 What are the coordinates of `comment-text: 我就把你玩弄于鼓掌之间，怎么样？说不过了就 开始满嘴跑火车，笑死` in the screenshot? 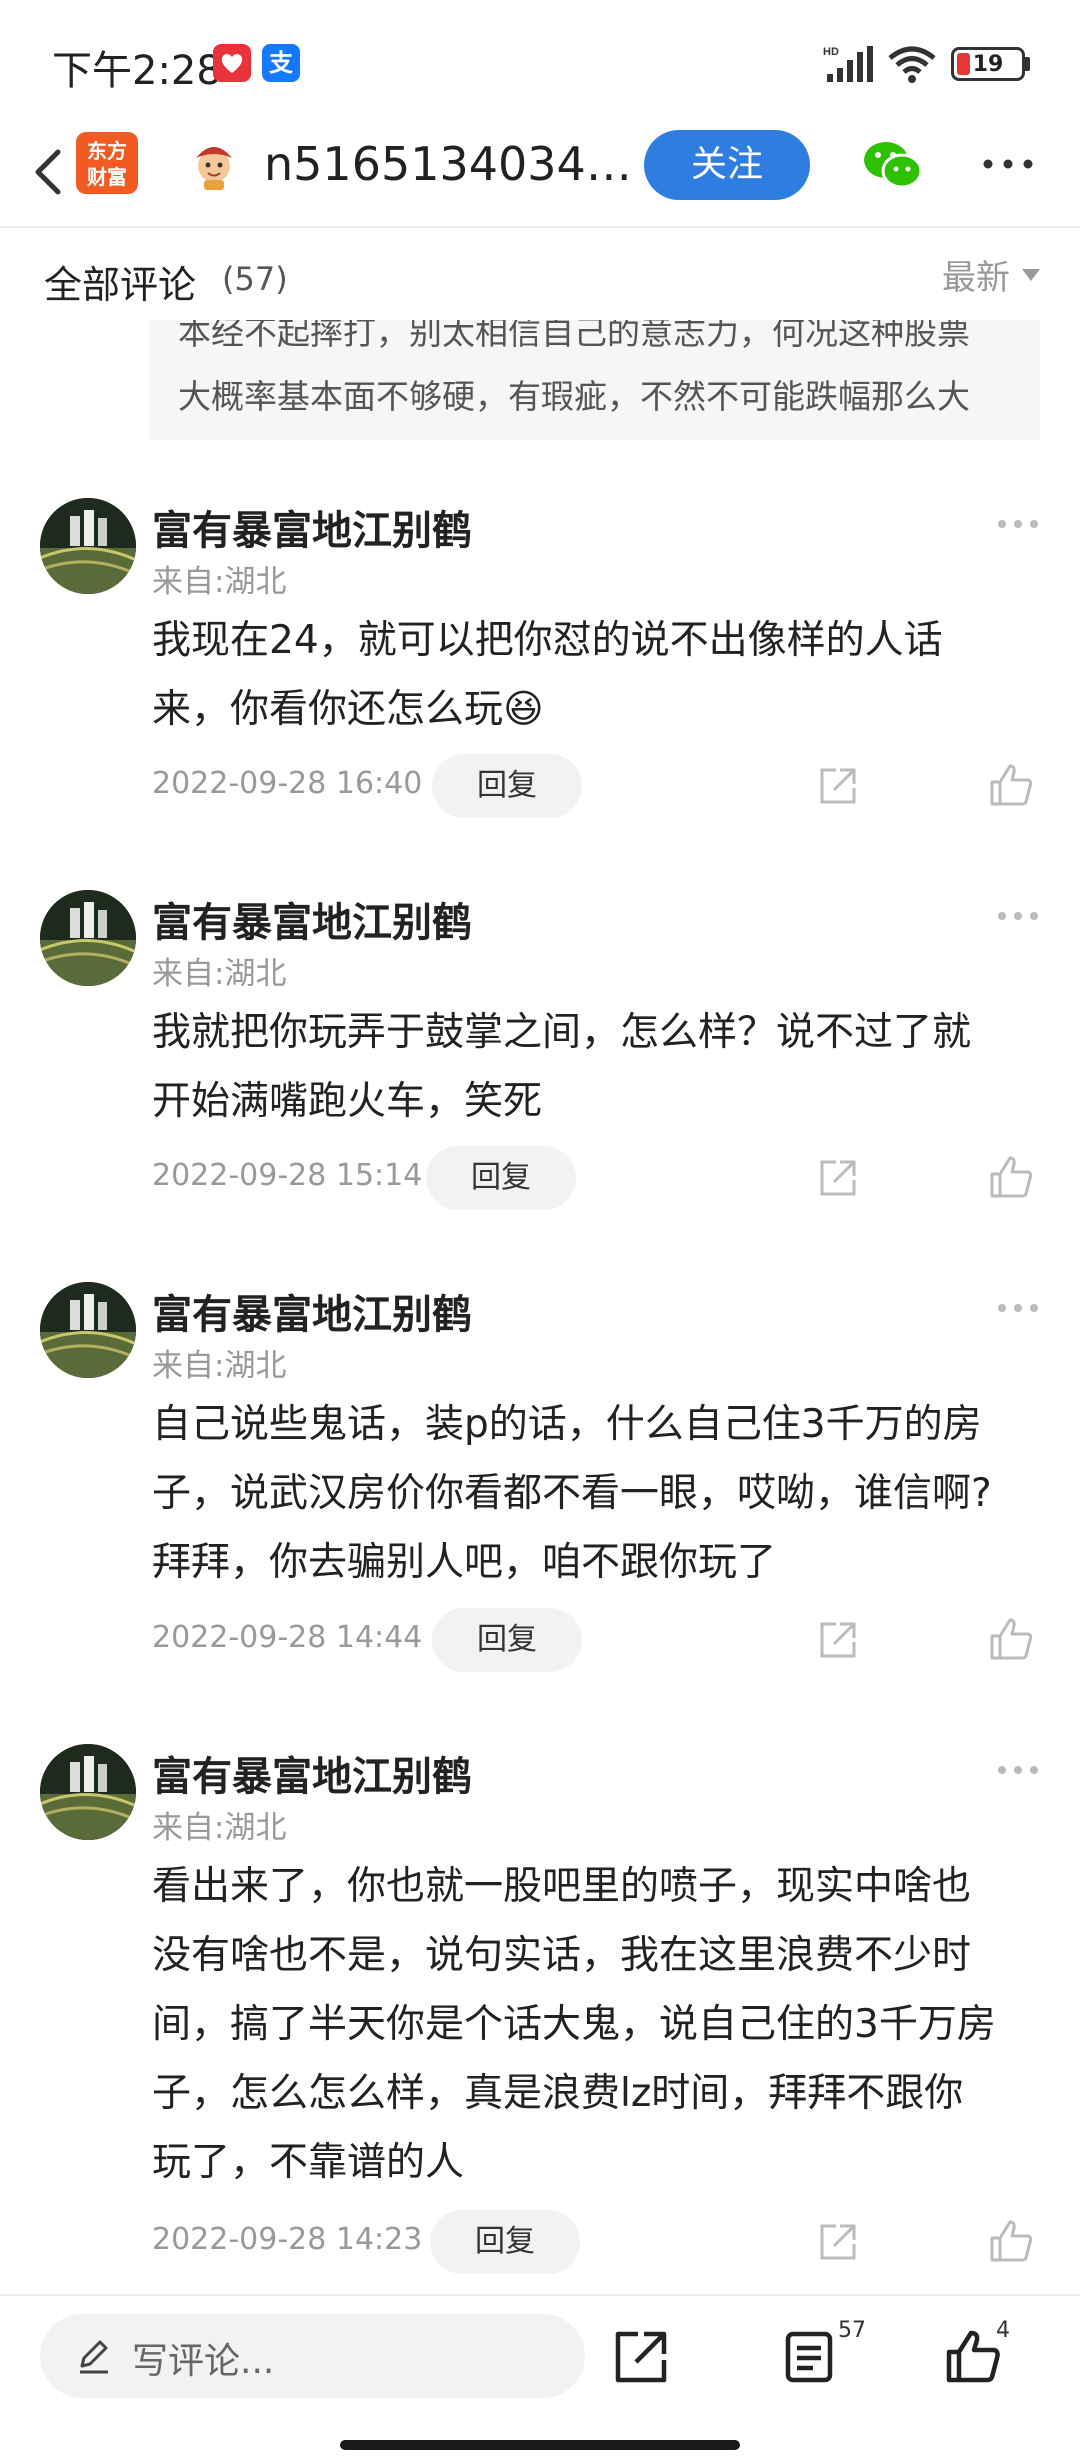 It's located at (562, 1067).